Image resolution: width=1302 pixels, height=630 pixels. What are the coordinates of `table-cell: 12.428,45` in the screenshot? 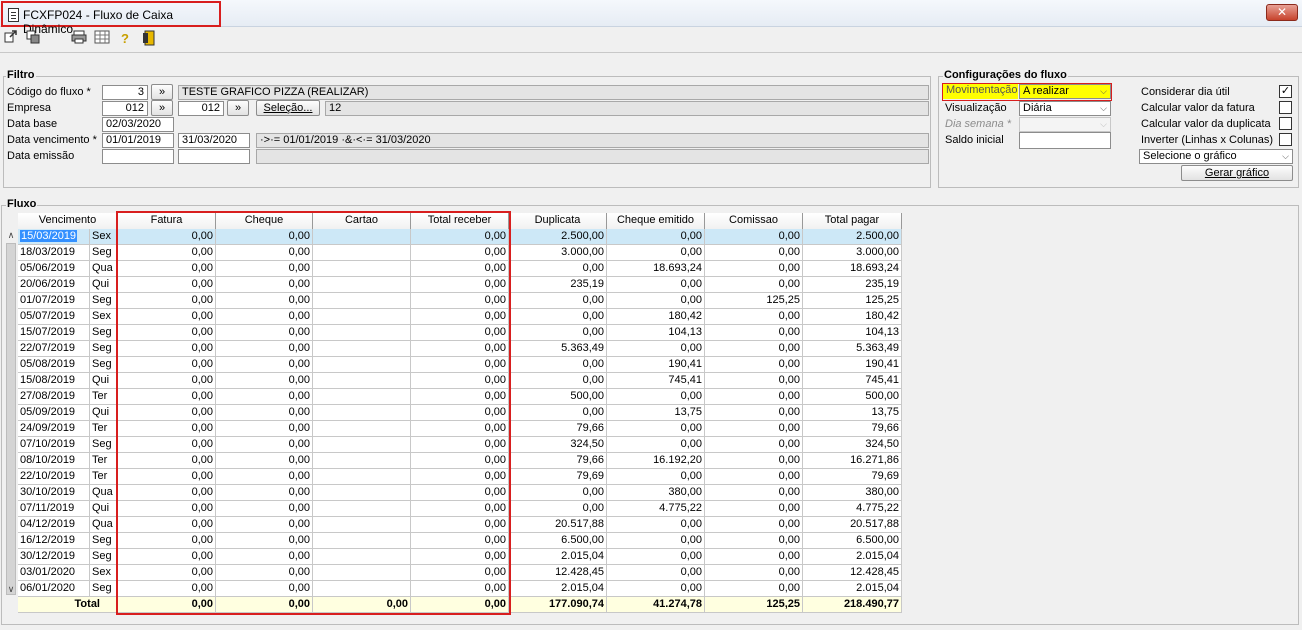 It's located at (852, 573).